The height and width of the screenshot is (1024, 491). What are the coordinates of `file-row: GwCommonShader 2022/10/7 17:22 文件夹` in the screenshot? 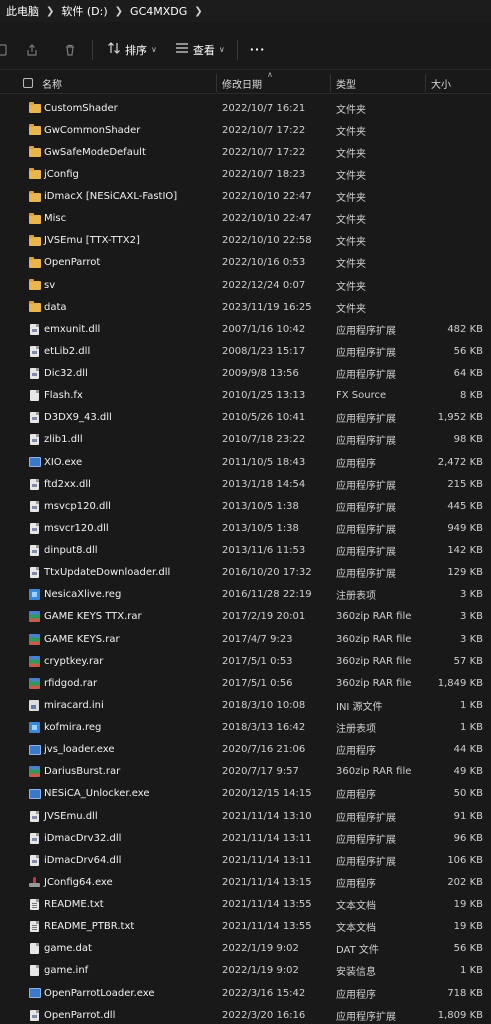 It's located at (245, 130).